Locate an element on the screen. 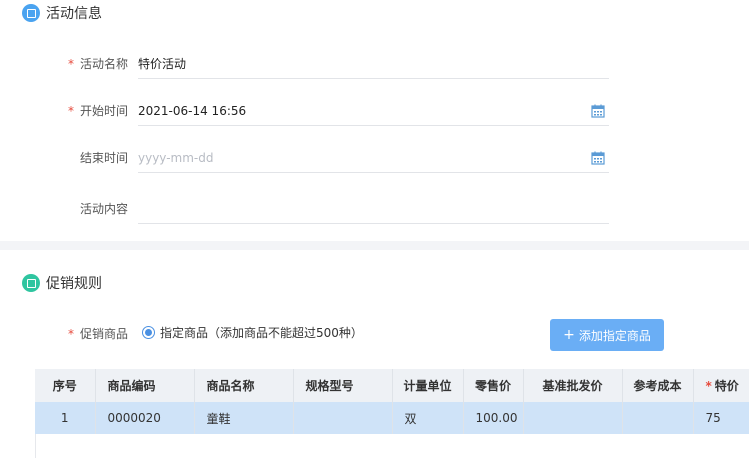  cell-name: 童鞋 is located at coordinates (244, 418).